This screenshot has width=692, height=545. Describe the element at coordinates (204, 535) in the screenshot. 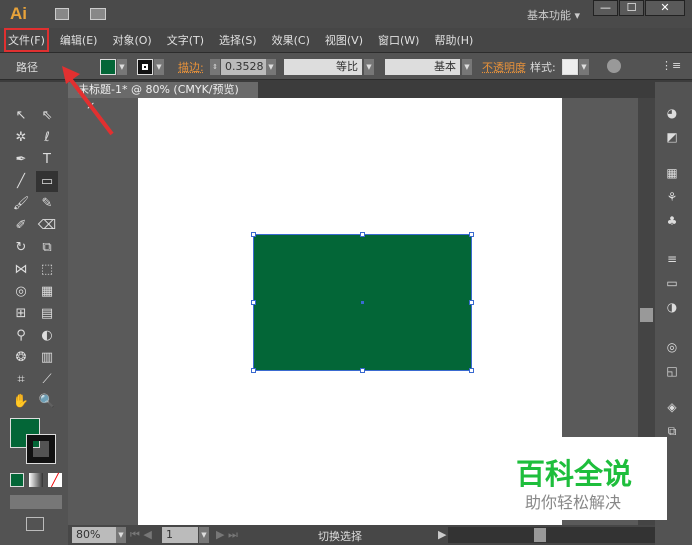

I see `artboard-dropdown: ▼` at that location.